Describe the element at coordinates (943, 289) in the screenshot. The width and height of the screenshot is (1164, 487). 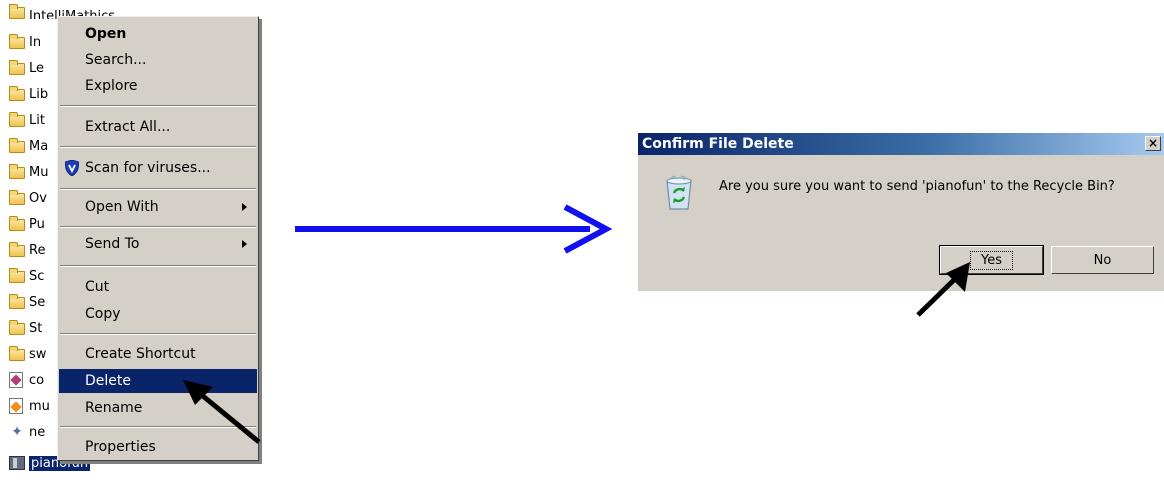
I see `pointer-arrow-yes` at that location.